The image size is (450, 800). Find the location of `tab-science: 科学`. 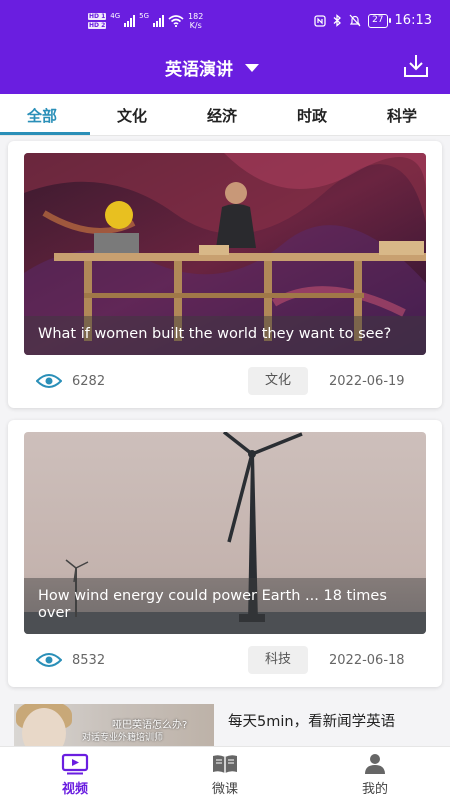

tab-science: 科学 is located at coordinates (402, 115).